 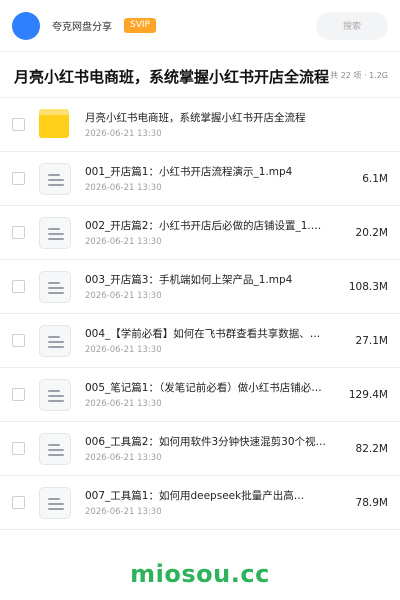 I want to click on file-size: 6.1M, so click(x=375, y=178).